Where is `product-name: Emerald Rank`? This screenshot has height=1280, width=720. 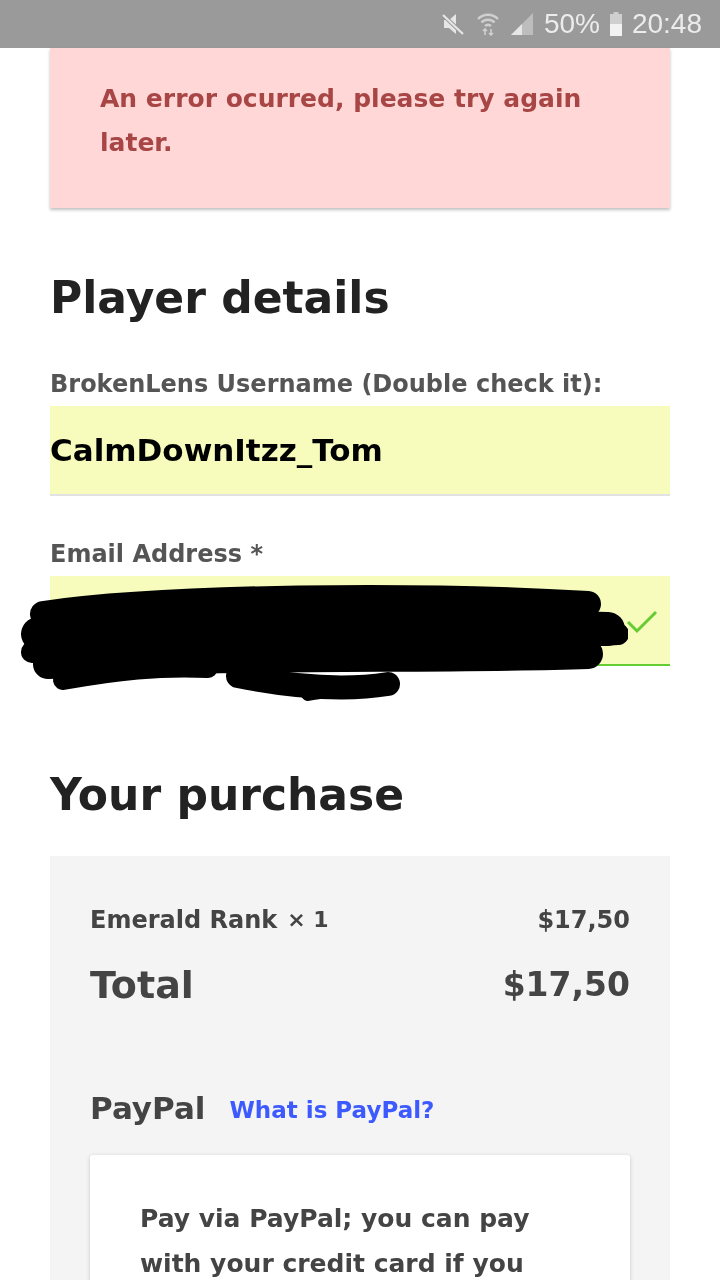
product-name: Emerald Rank is located at coordinates (184, 920).